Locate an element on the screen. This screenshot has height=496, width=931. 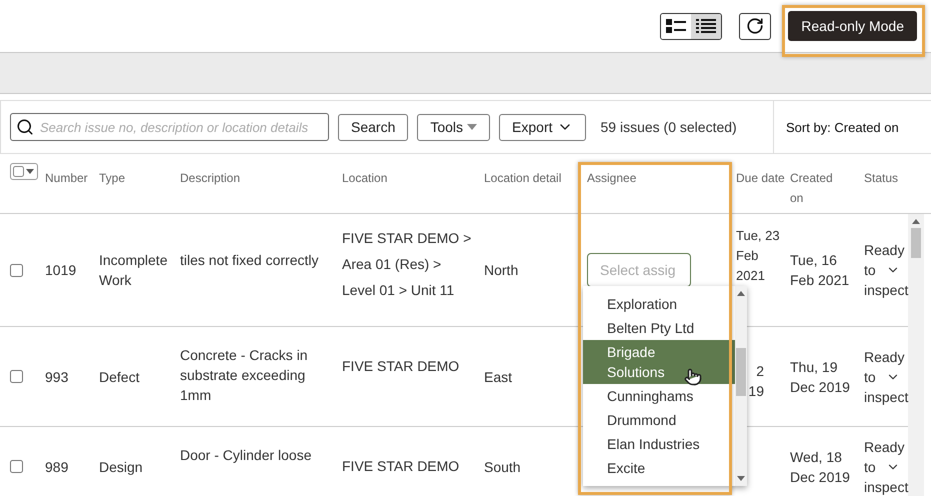
assignee-select-field: Select assig is located at coordinates (639, 270).